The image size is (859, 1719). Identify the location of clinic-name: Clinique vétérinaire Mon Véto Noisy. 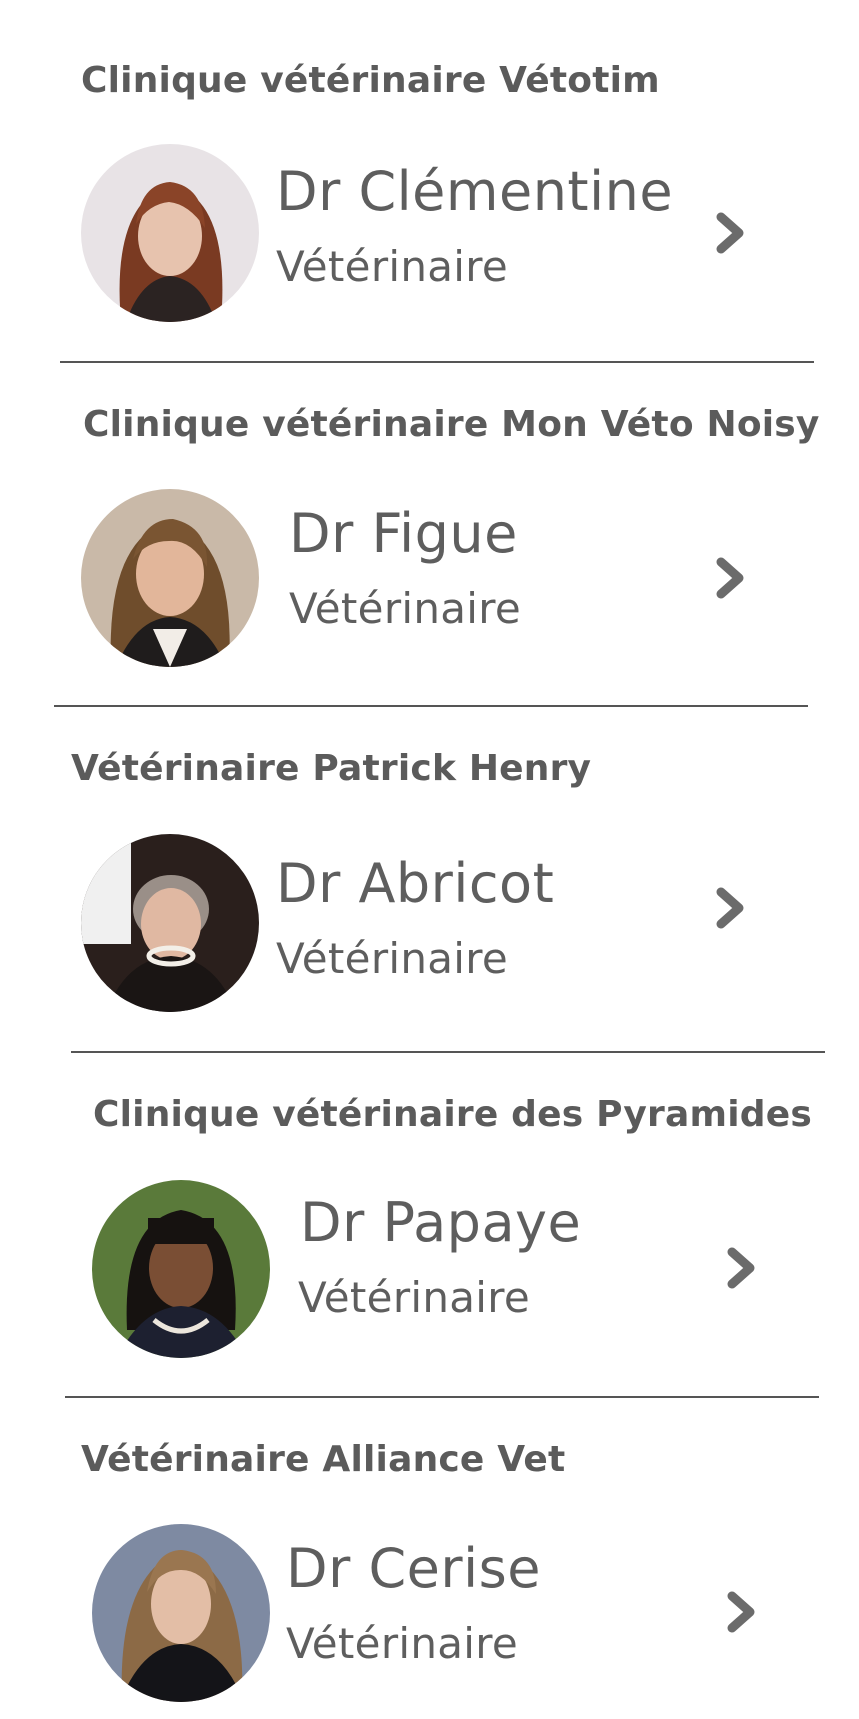
(451, 424).